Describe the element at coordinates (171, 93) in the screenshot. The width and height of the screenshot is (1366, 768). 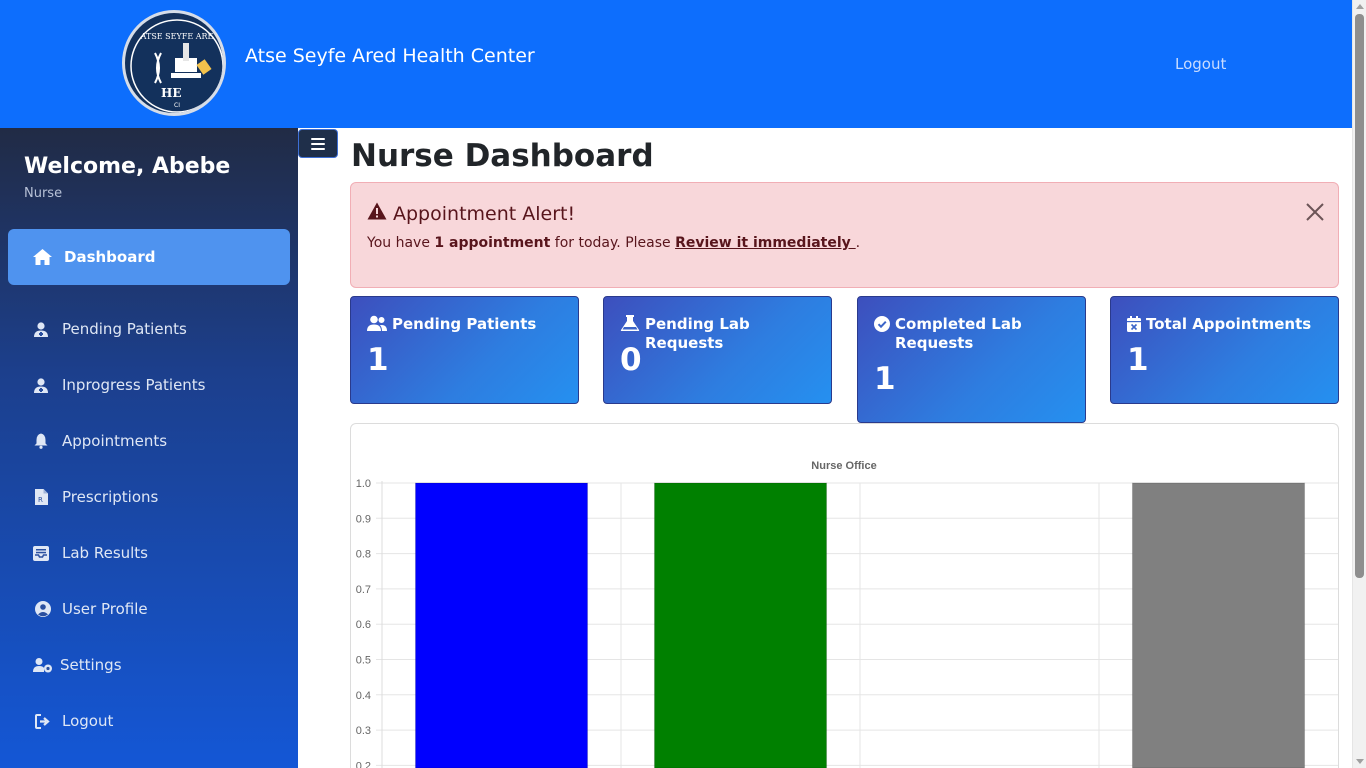
I see `svg-text: HE` at that location.